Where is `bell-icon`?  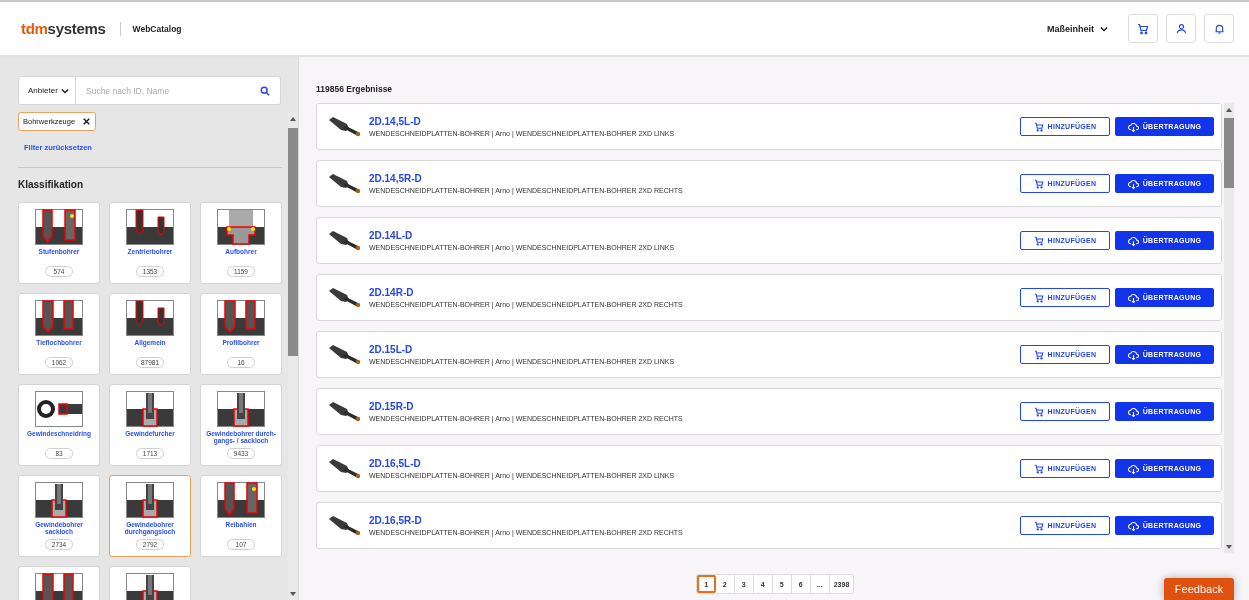
bell-icon is located at coordinates (1219, 28).